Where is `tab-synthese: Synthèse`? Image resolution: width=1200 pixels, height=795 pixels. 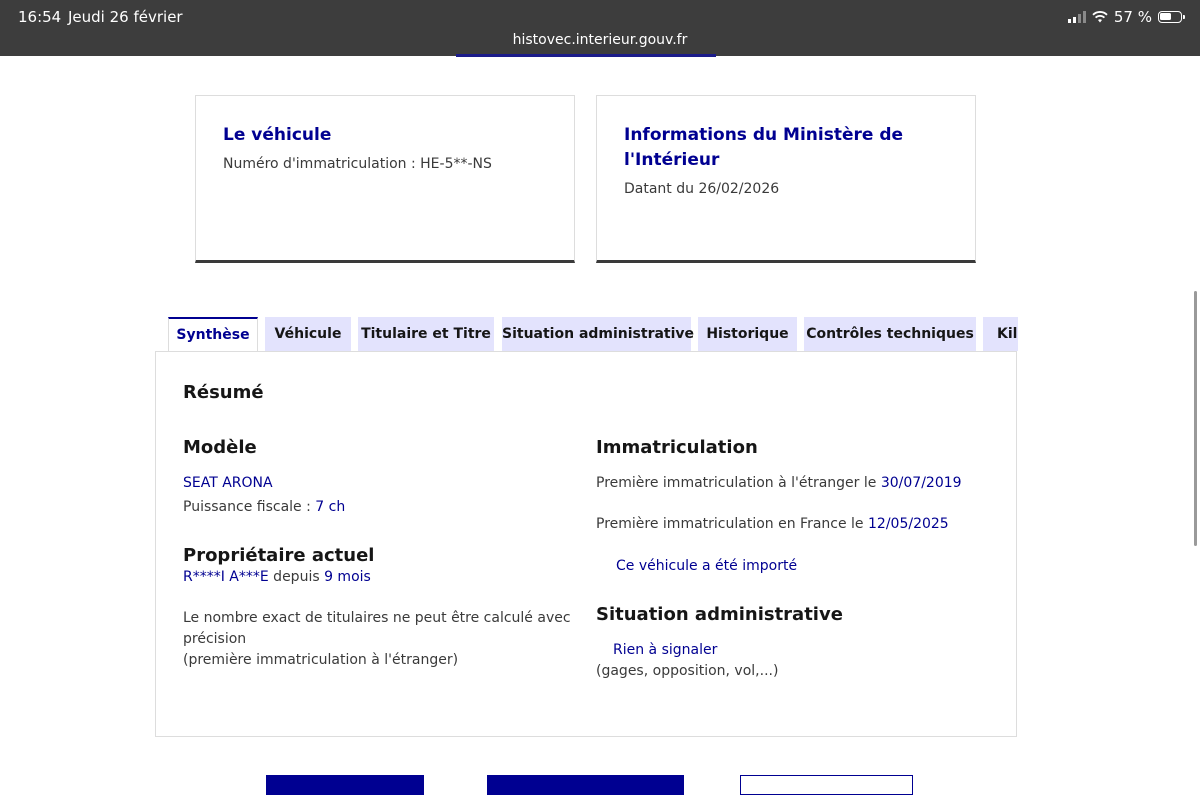
tab-synthese: Synthèse is located at coordinates (213, 334).